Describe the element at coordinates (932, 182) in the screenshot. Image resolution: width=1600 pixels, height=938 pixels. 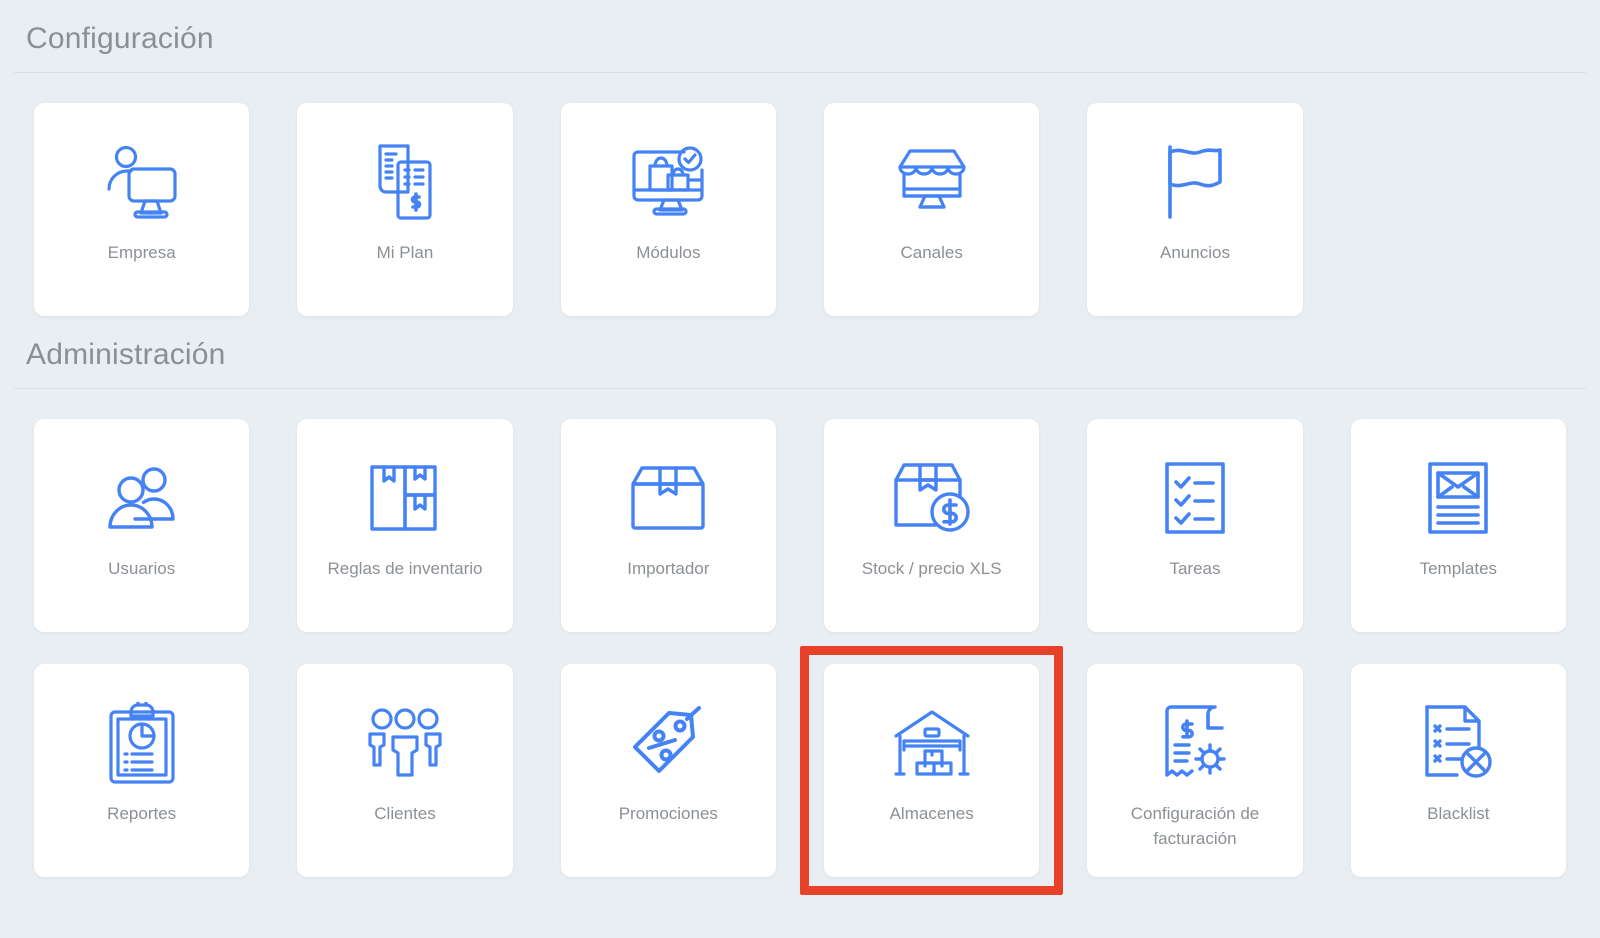
I see `storefront-monitor-icon` at that location.